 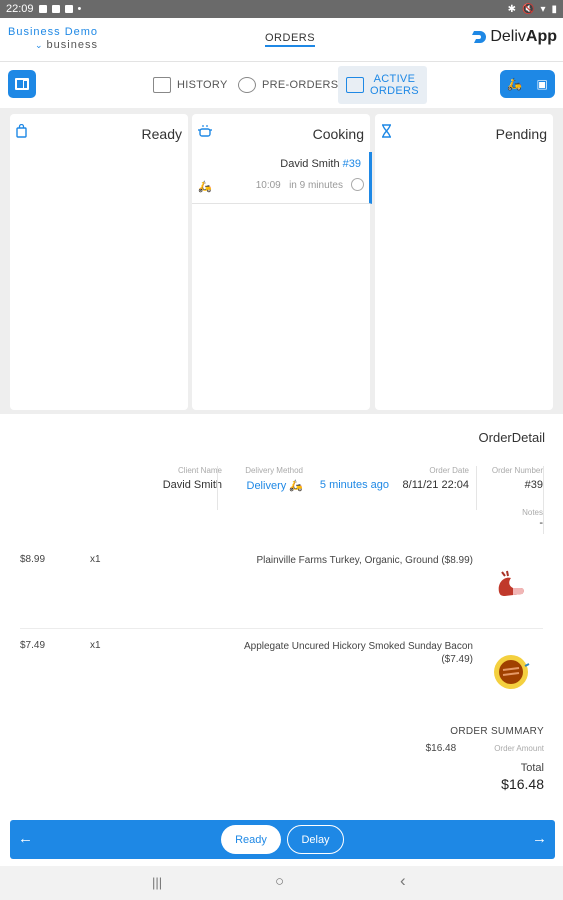 What do you see at coordinates (33, 559) in the screenshot?
I see `item-price: $8.99` at bounding box center [33, 559].